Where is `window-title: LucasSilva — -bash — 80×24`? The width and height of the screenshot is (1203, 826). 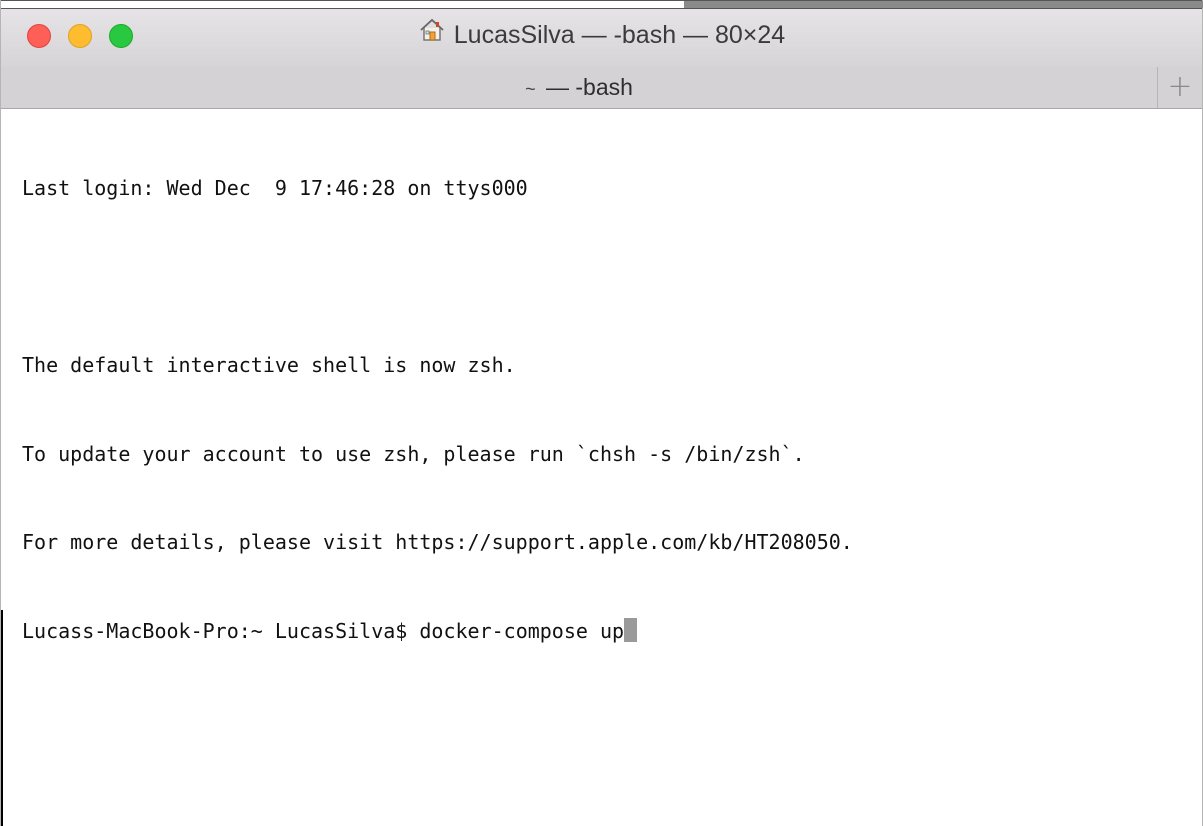 window-title: LucasSilva — -bash — 80×24 is located at coordinates (601, 36).